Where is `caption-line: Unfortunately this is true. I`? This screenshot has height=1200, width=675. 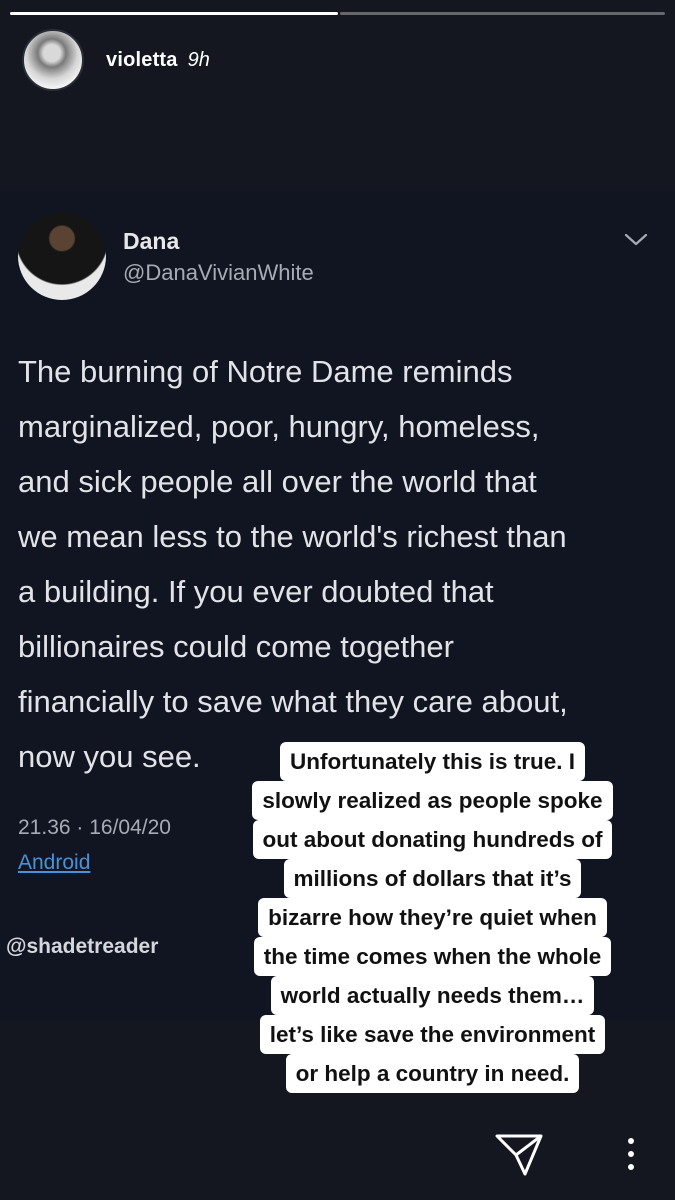
caption-line: Unfortunately this is true. I is located at coordinates (432, 761).